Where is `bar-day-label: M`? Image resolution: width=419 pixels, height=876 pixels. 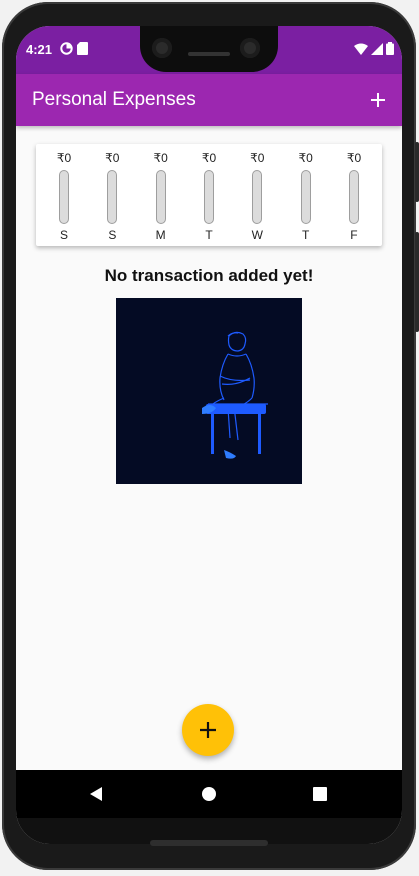
bar-day-label: M is located at coordinates (160, 235).